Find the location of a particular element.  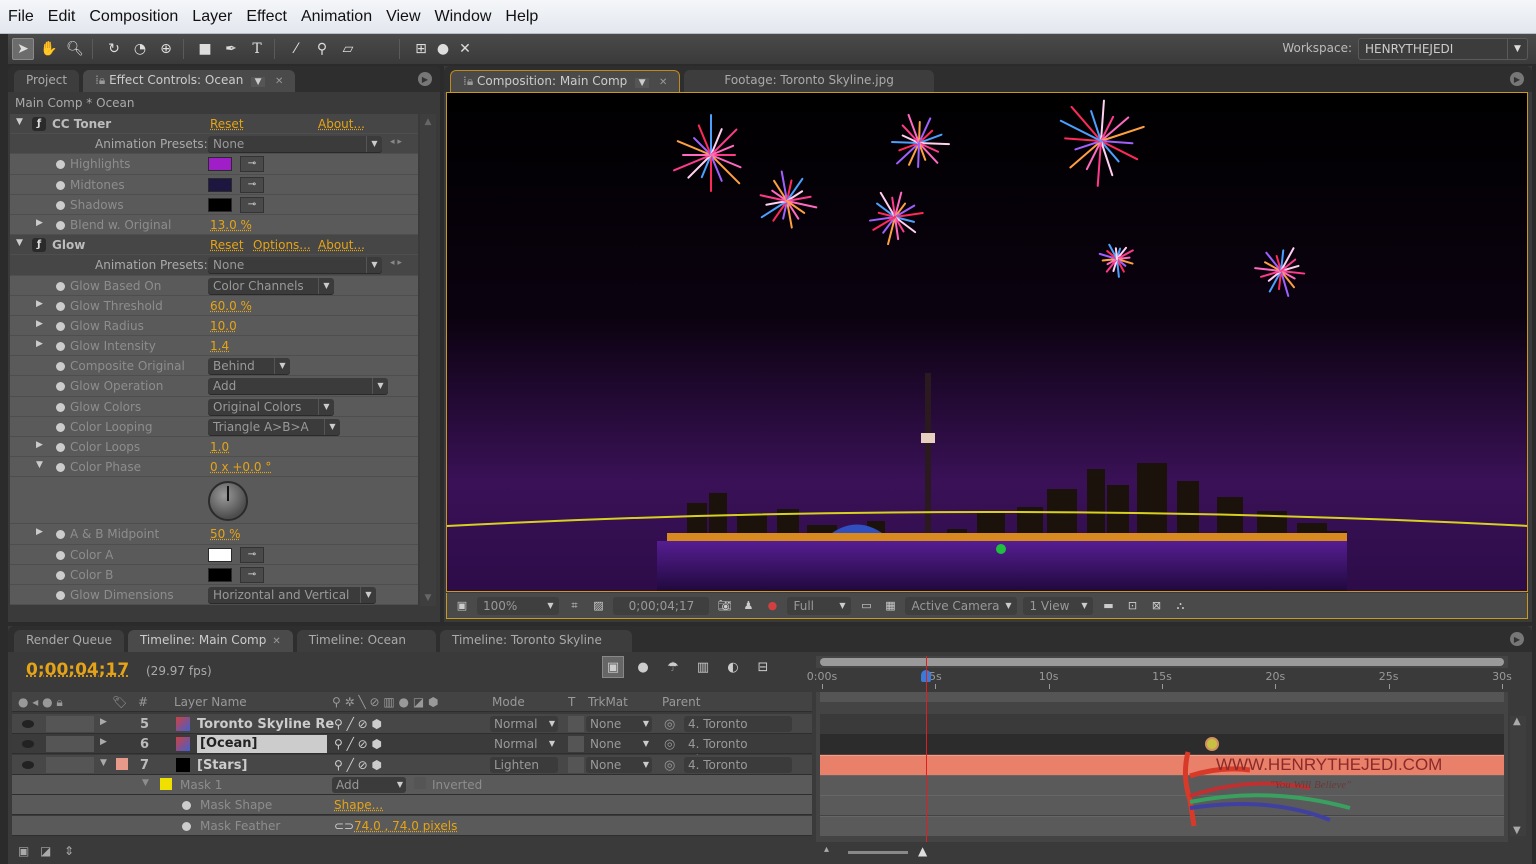

mode-dropdown: Normal is located at coordinates (524, 744).